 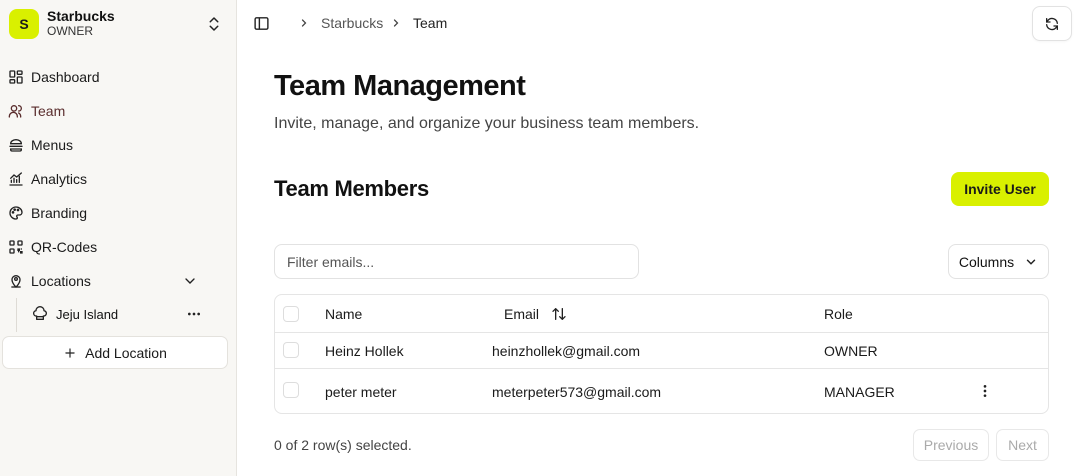 What do you see at coordinates (352, 23) in the screenshot?
I see `breadcrumb-starbucks: Starbucks` at bounding box center [352, 23].